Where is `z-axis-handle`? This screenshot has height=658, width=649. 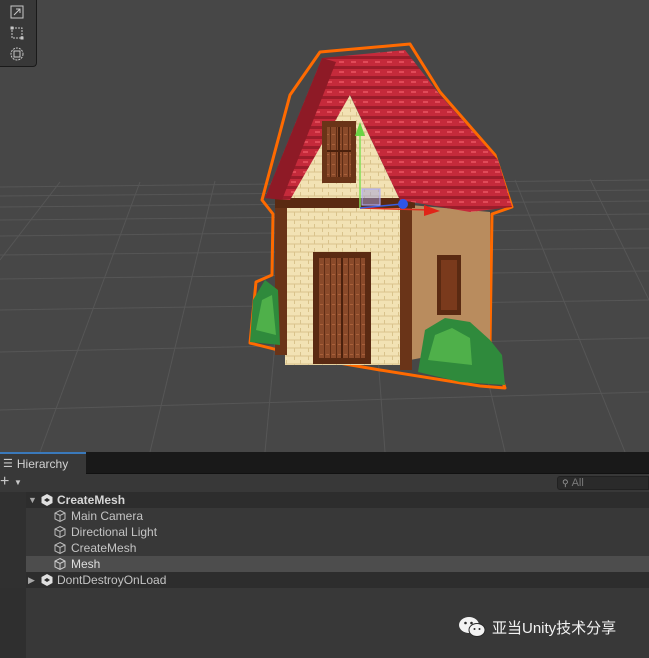
z-axis-handle is located at coordinates (403, 204).